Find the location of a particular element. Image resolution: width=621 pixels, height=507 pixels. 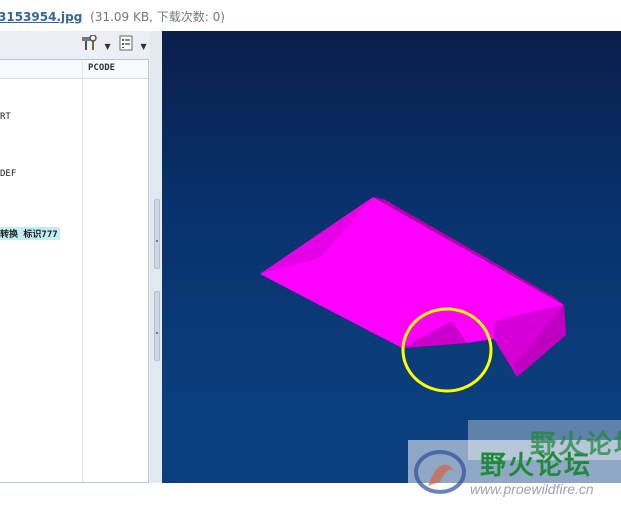

hammer-wrench-icon is located at coordinates (92, 44).